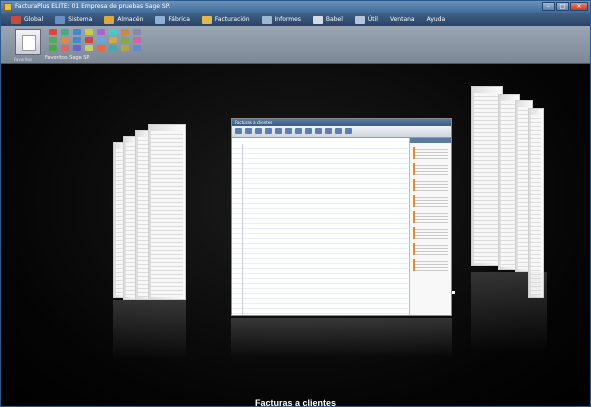  I want to click on menu-label: Global, so click(34, 19).